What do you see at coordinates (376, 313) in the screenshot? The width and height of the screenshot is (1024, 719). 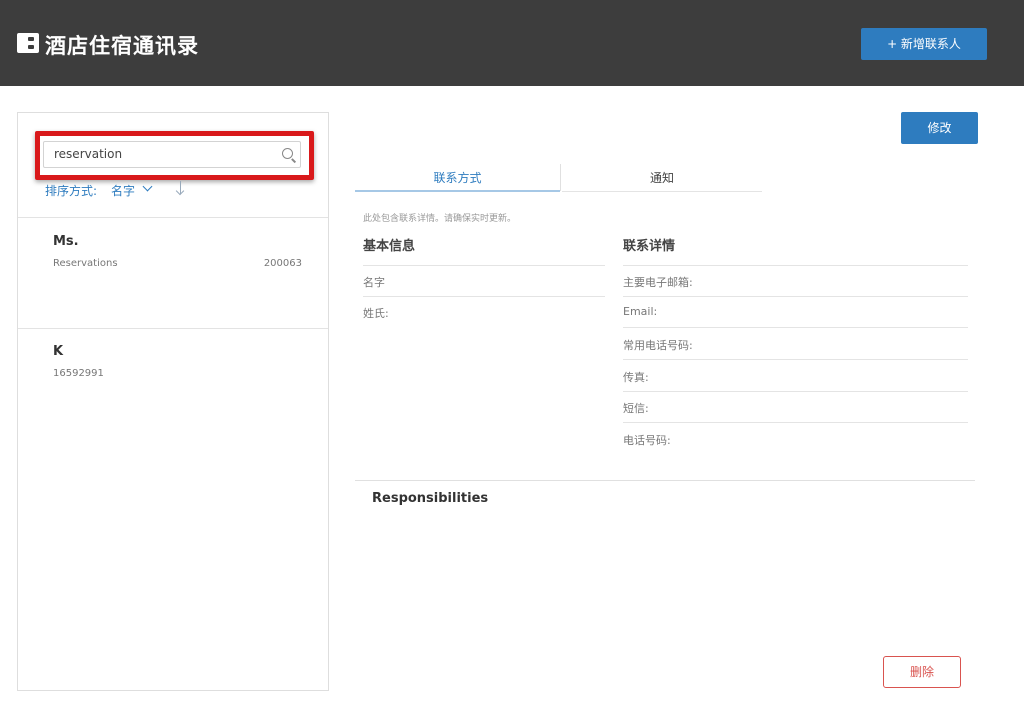 I see `last-name-label: 姓氏:` at bounding box center [376, 313].